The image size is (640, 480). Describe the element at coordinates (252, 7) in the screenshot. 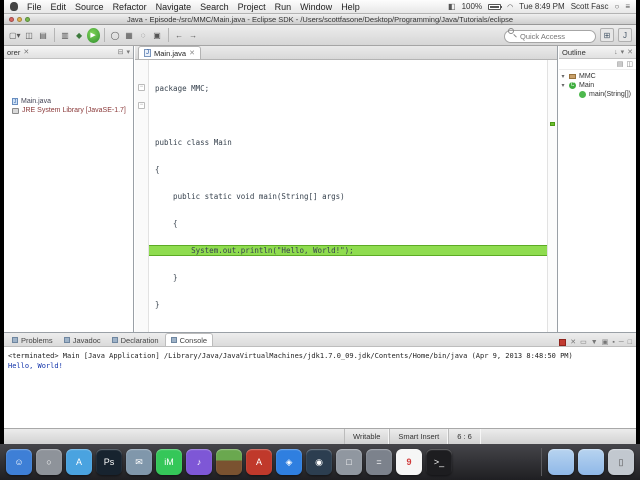

I see `menu-project: Project` at that location.